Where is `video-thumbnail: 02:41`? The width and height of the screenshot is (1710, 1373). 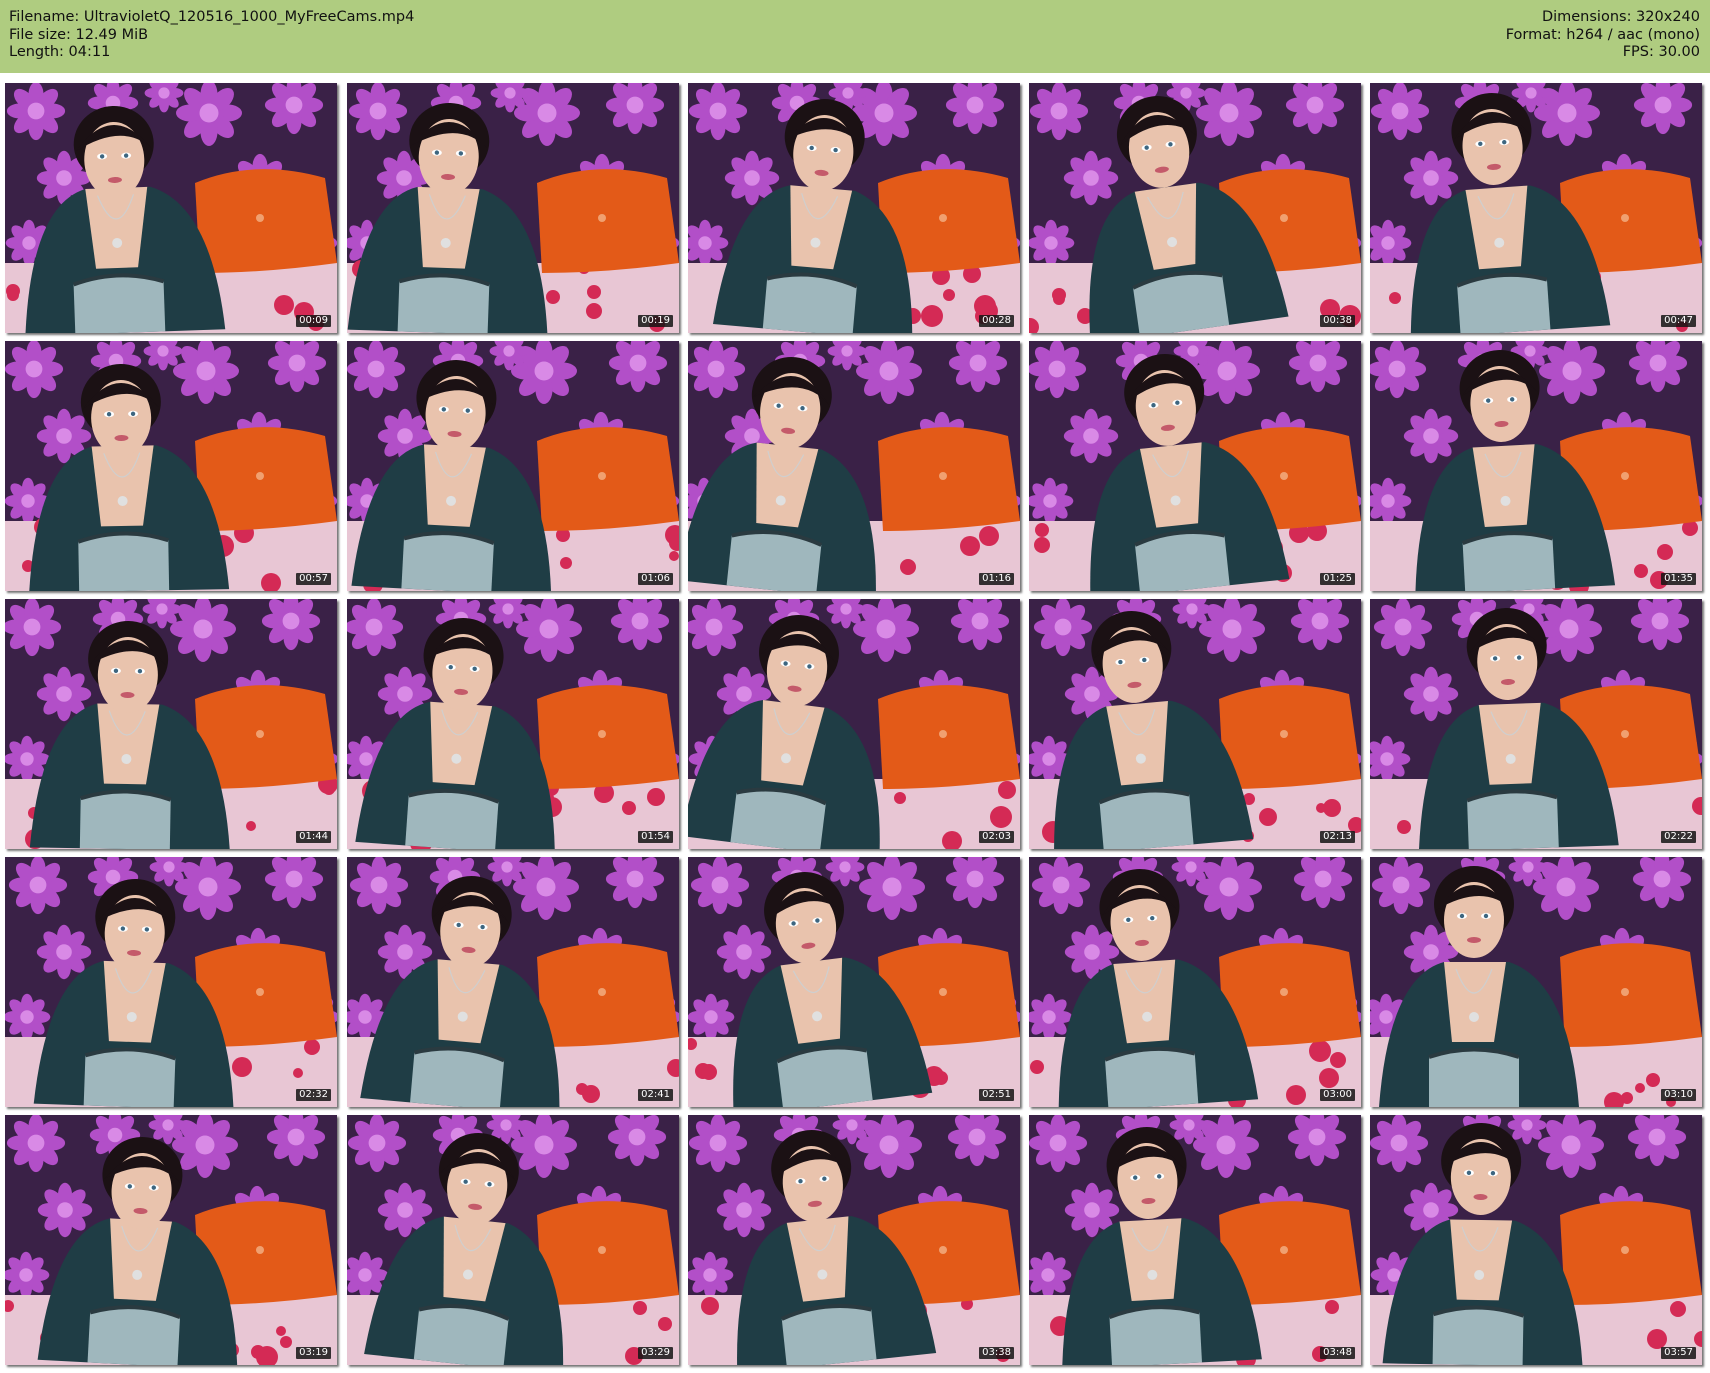 video-thumbnail: 02:41 is located at coordinates (513, 982).